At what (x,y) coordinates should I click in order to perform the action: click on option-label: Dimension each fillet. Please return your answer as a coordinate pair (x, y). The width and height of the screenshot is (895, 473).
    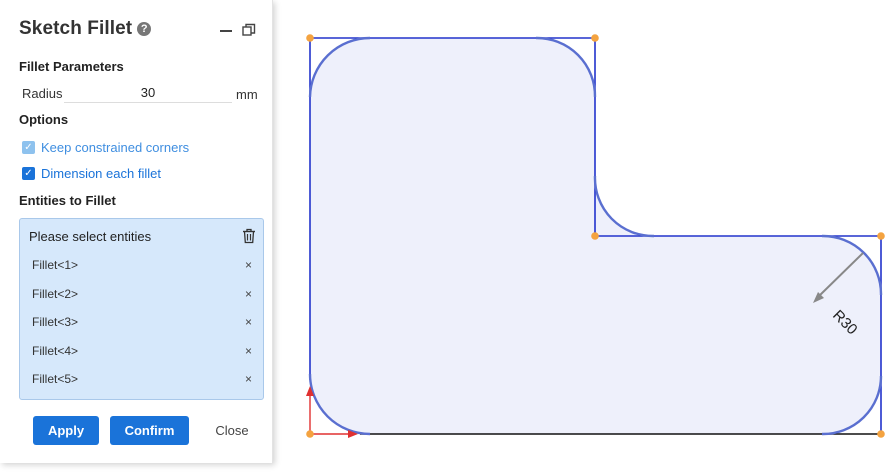
    Looking at the image, I should click on (101, 173).